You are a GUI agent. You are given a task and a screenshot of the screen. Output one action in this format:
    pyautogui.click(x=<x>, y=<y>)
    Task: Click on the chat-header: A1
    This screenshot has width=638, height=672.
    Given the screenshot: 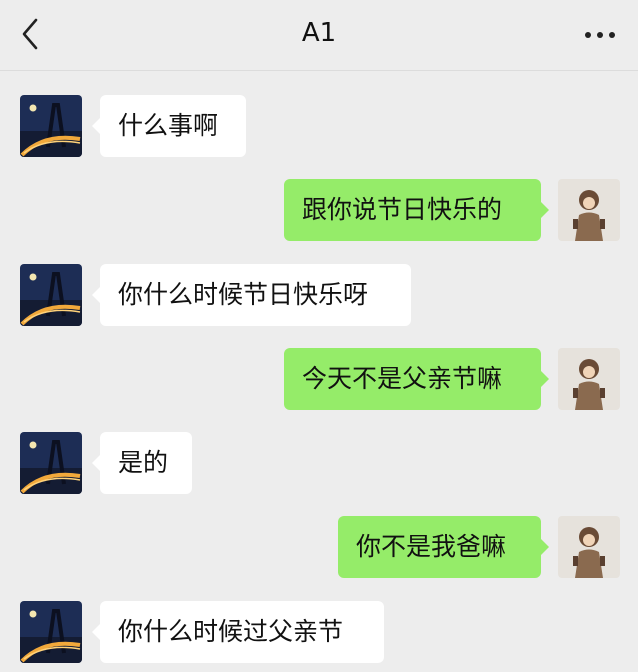 What is the action you would take?
    pyautogui.click(x=319, y=35)
    